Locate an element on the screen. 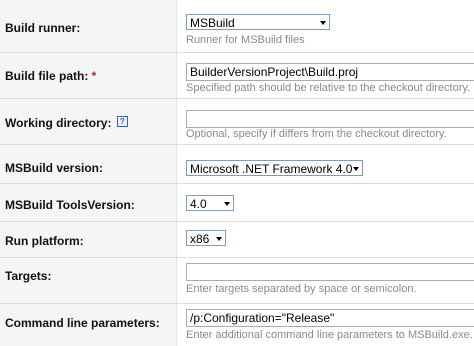 The height and width of the screenshot is (346, 474). targets-input is located at coordinates (330, 272).